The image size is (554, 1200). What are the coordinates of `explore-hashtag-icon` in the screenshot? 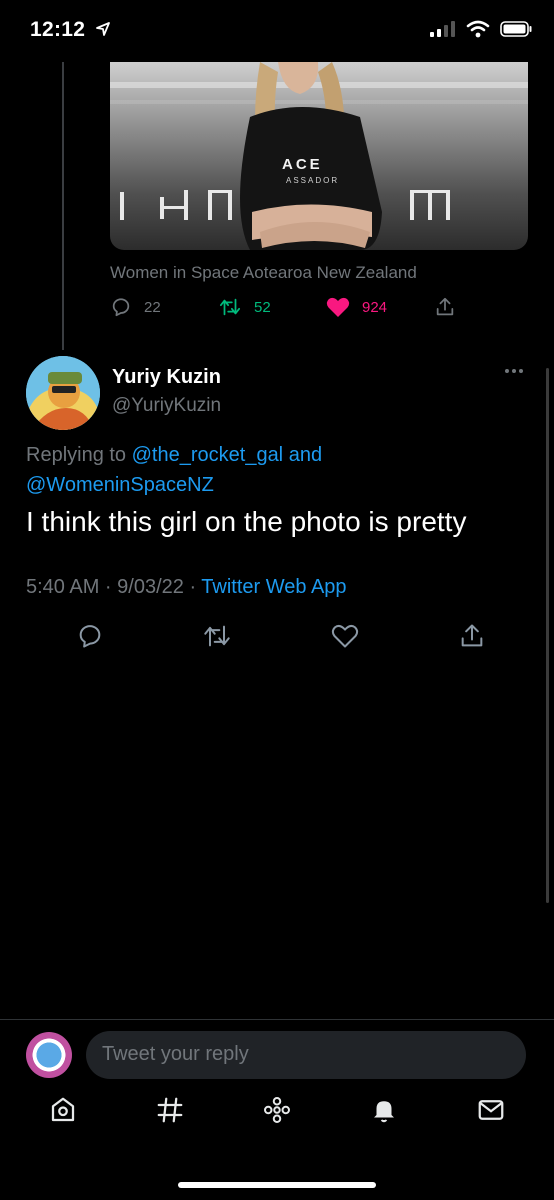 It's located at (170, 1110).